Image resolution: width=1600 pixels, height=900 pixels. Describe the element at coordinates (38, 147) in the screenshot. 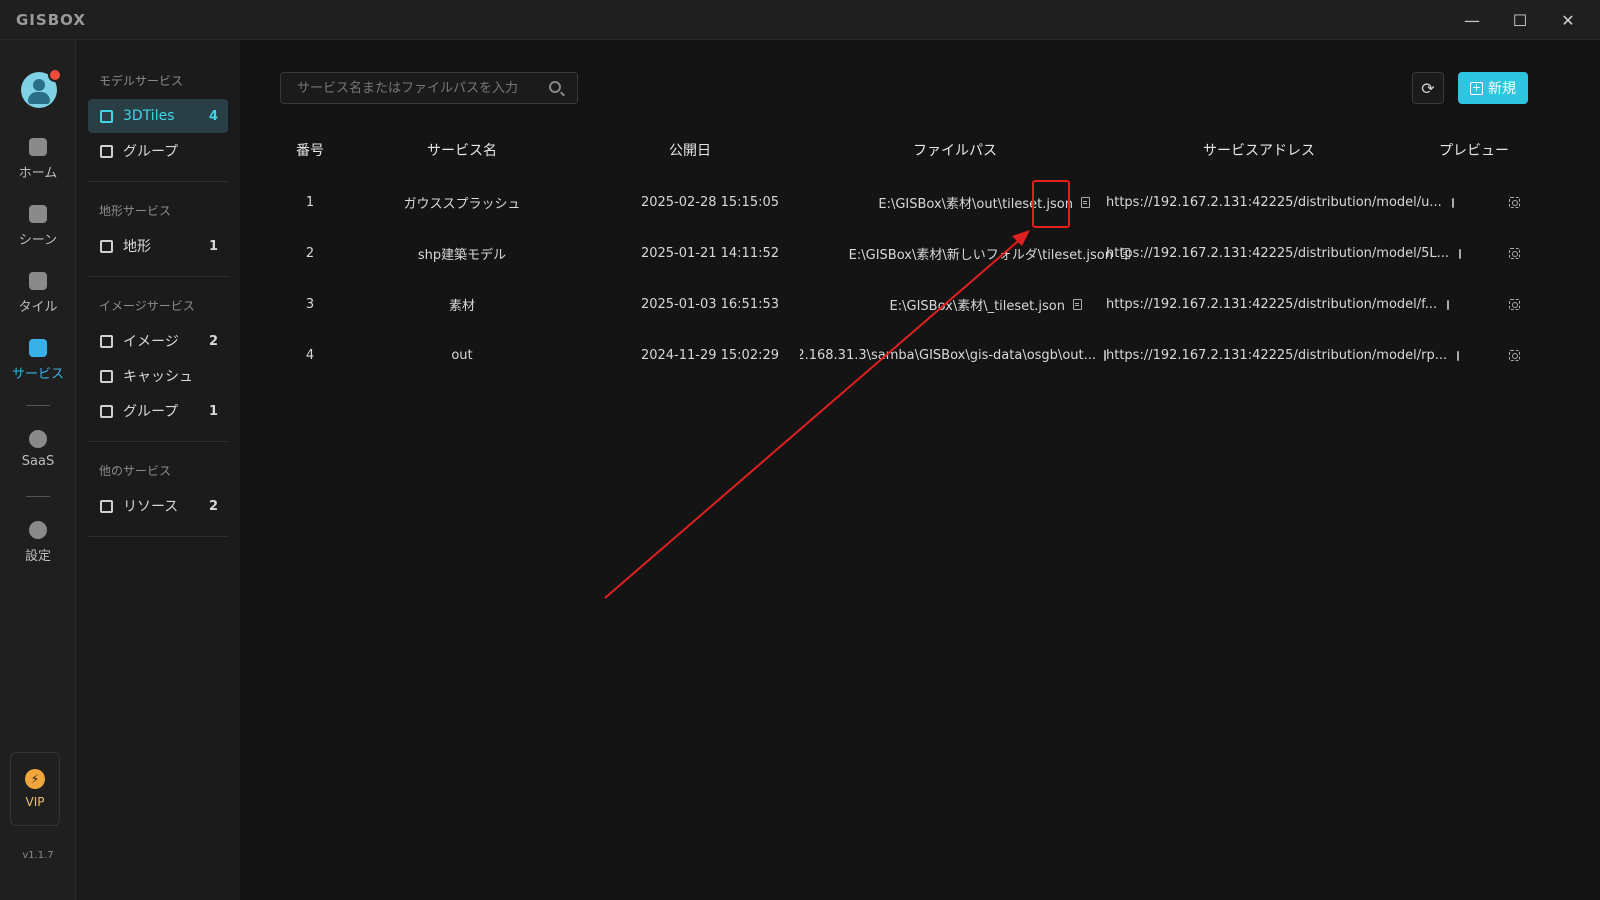

I see `home-icon` at that location.